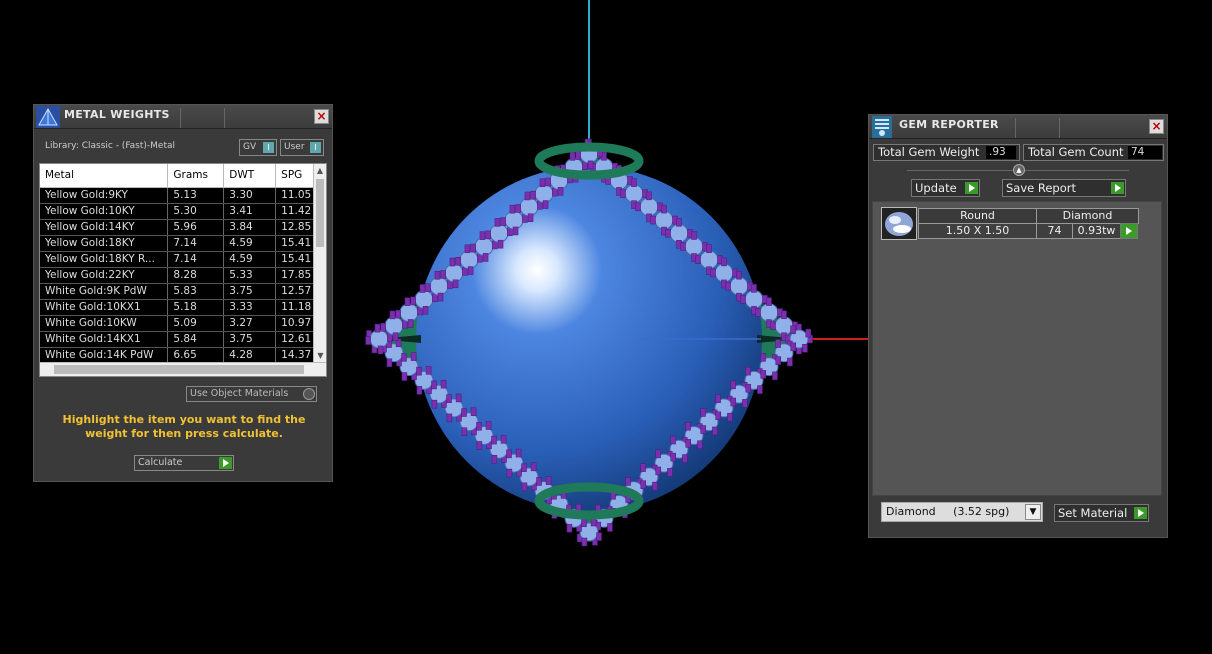 The image size is (1212, 654). I want to click on total-gem-count-value: 74, so click(1145, 152).